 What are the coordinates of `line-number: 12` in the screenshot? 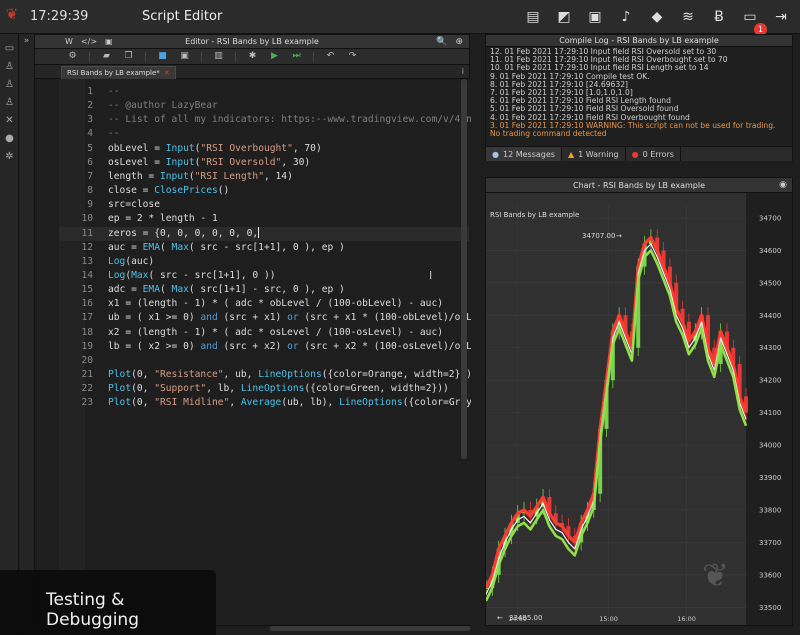 It's located at (87, 247).